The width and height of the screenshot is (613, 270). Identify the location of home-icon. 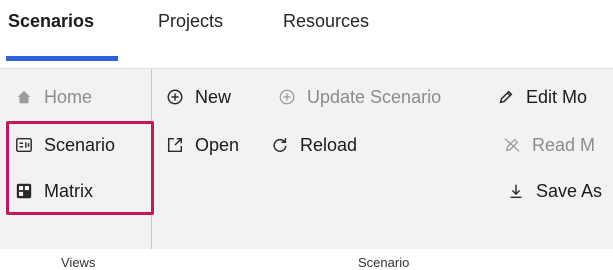
(24, 97).